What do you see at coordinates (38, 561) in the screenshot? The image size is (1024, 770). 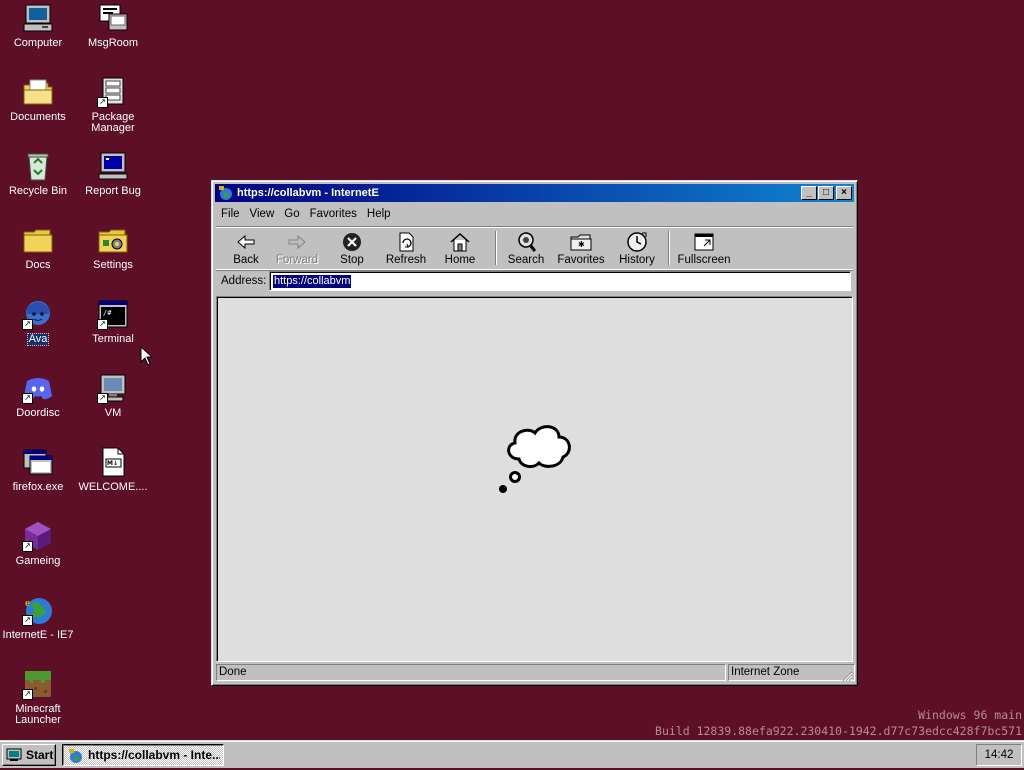 I see `desktop-icon-label: Gameing` at bounding box center [38, 561].